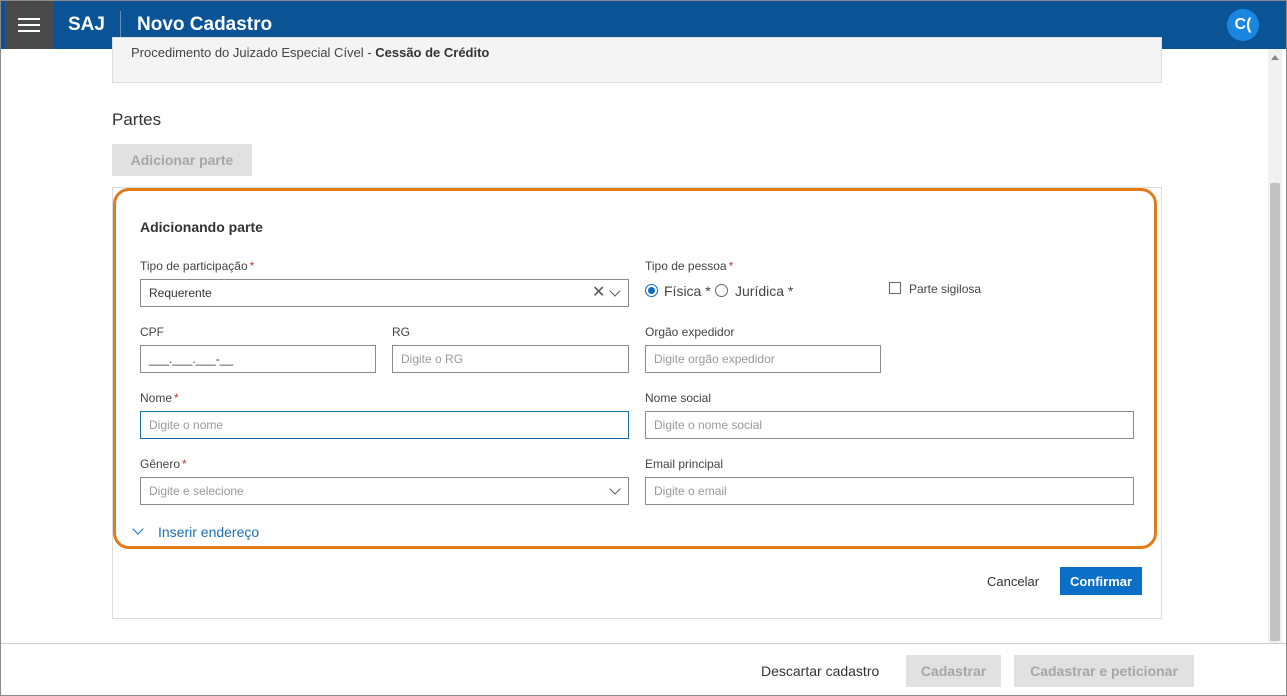  I want to click on cpf-mask-value: ___.___.___-__, so click(191, 359).